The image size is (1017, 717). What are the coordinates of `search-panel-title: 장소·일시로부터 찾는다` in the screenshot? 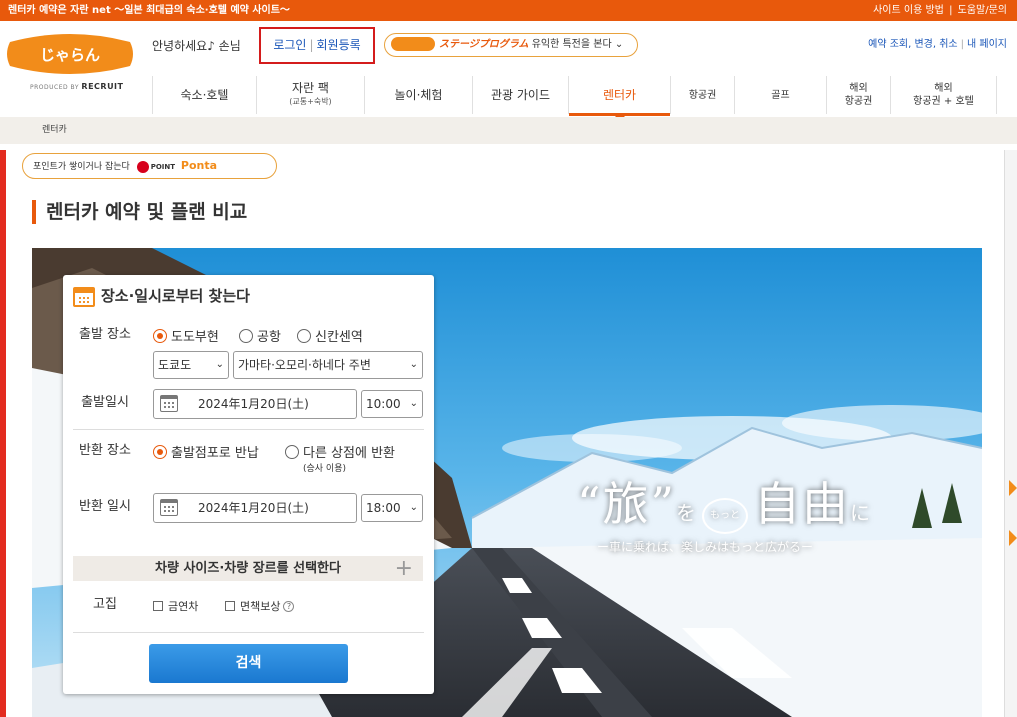 It's located at (161, 296).